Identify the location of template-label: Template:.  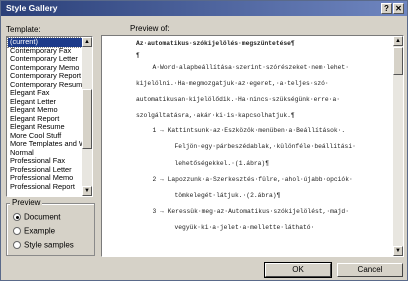
(23, 29).